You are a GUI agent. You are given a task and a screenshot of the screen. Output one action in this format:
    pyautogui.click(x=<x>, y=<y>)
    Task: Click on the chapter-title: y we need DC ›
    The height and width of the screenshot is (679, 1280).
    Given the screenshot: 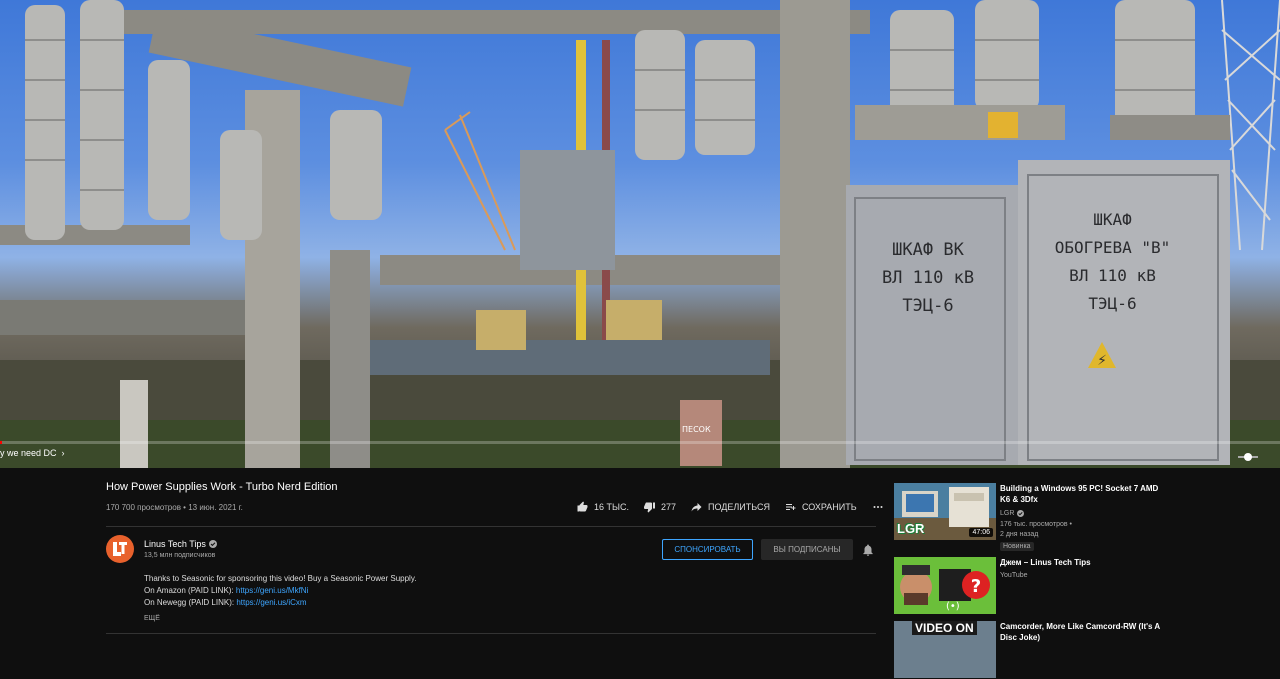 What is the action you would take?
    pyautogui.click(x=32, y=453)
    